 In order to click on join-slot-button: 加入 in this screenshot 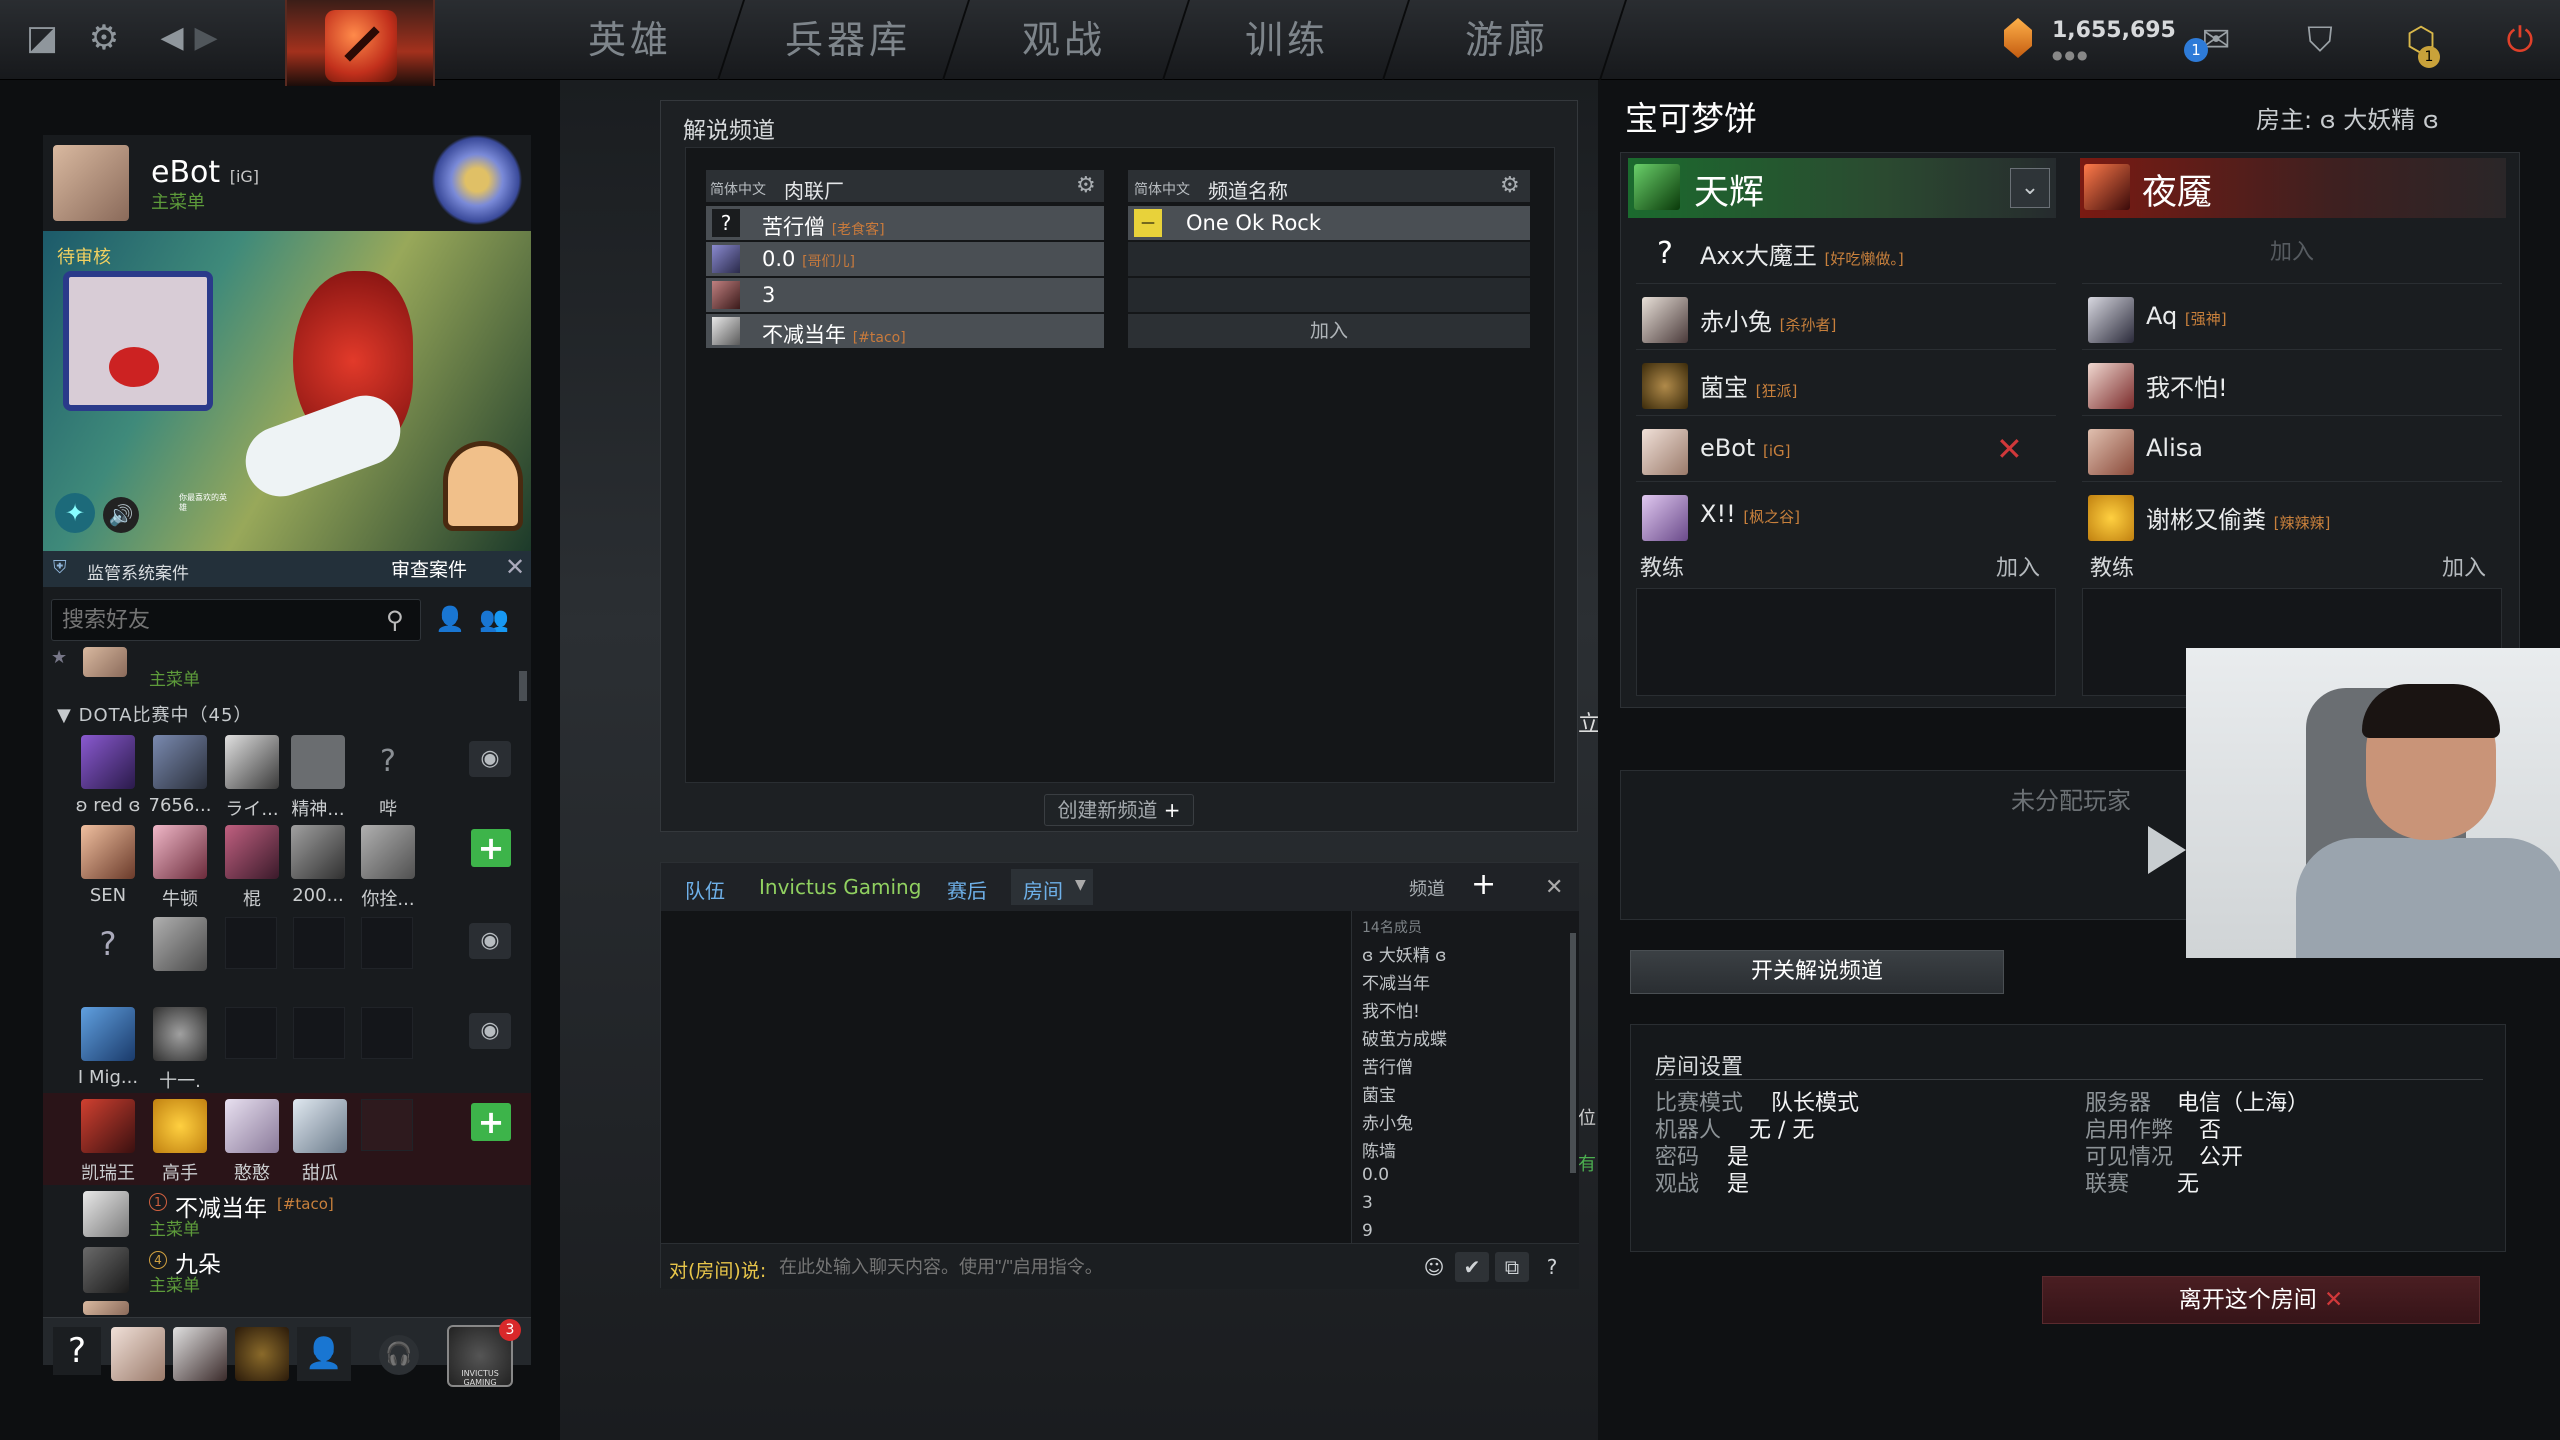, I will do `click(2292, 253)`.